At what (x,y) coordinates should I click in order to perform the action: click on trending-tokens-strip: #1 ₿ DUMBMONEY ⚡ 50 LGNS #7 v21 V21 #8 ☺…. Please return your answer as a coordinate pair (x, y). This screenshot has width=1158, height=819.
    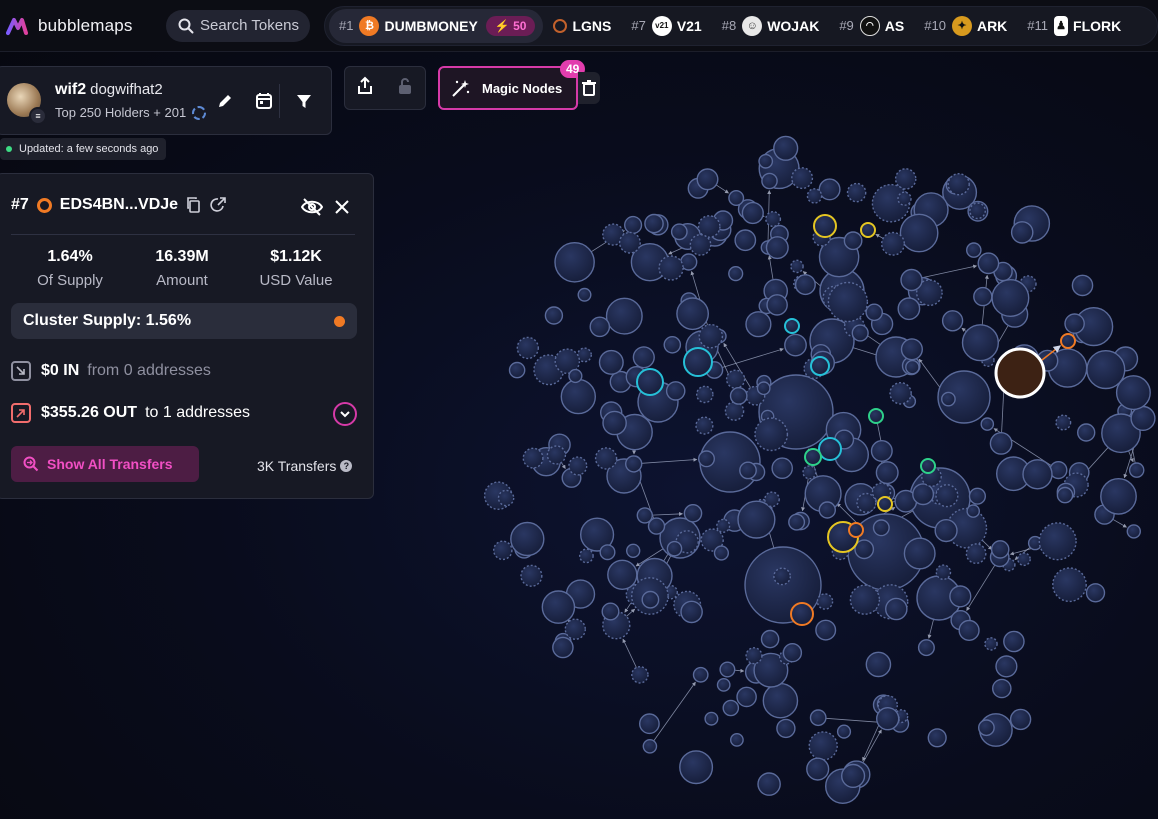
    Looking at the image, I should click on (741, 25).